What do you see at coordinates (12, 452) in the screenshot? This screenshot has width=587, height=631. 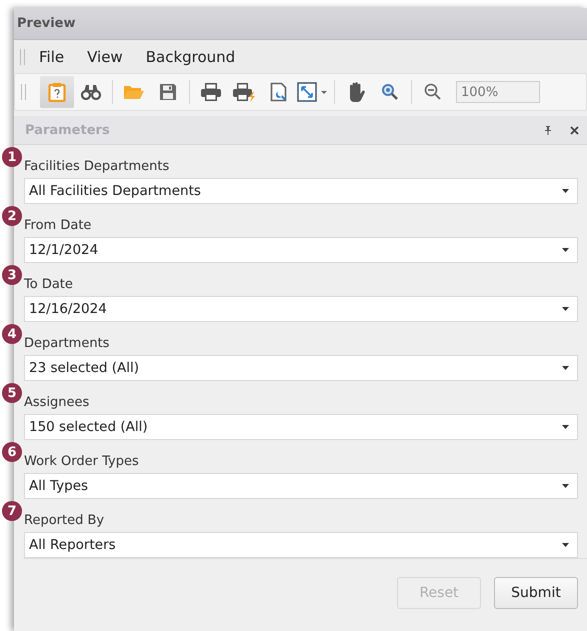 I see `number-badge: 6` at bounding box center [12, 452].